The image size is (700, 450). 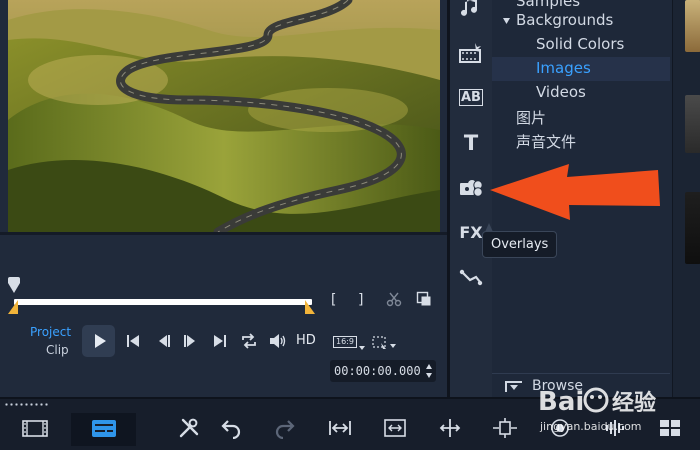 I want to click on undo-icon, so click(x=231, y=428).